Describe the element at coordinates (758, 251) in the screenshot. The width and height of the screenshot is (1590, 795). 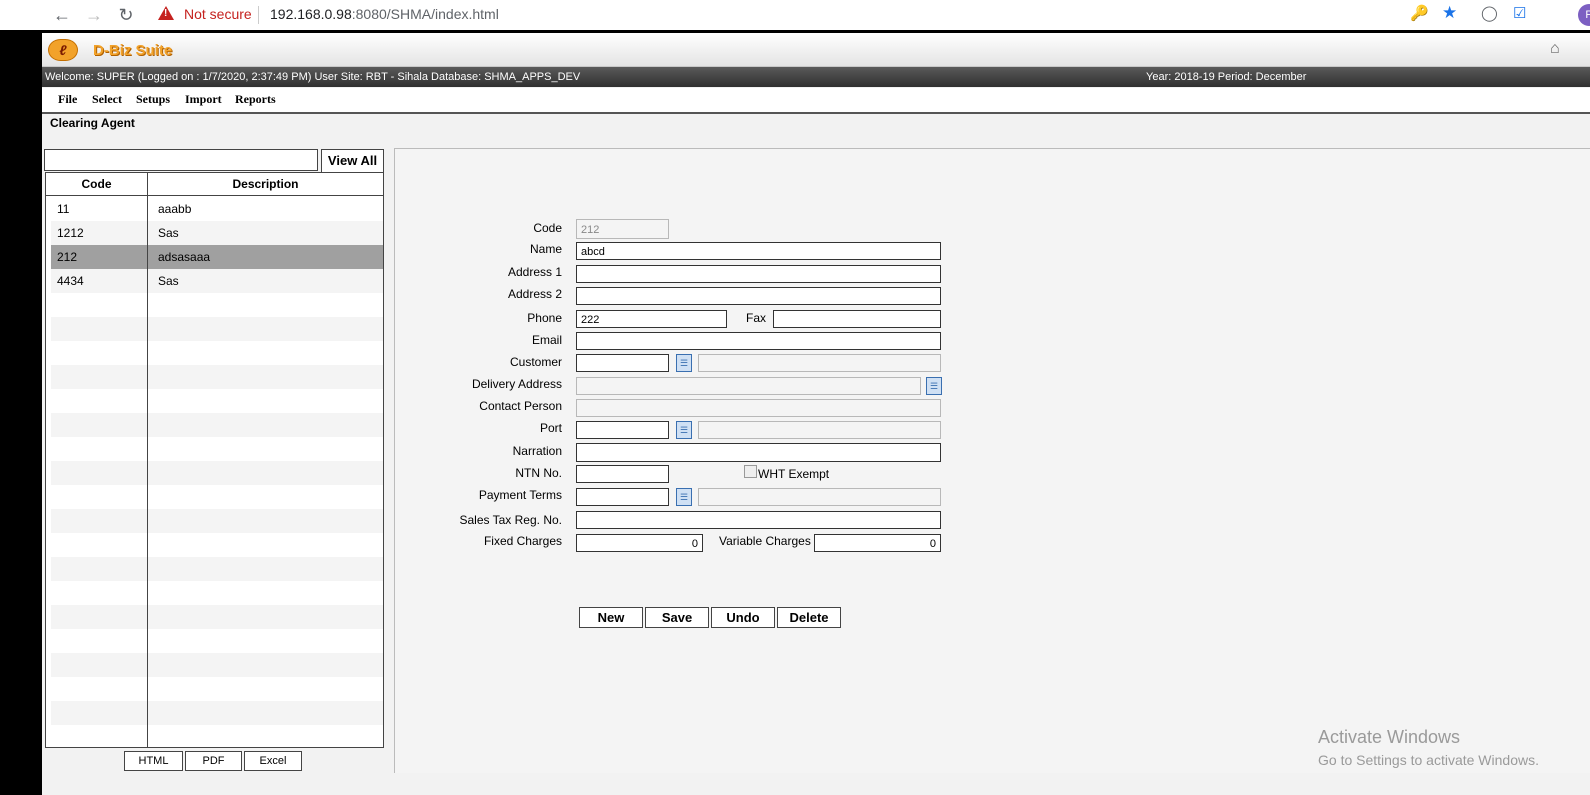
I see `name-field: abcd` at that location.